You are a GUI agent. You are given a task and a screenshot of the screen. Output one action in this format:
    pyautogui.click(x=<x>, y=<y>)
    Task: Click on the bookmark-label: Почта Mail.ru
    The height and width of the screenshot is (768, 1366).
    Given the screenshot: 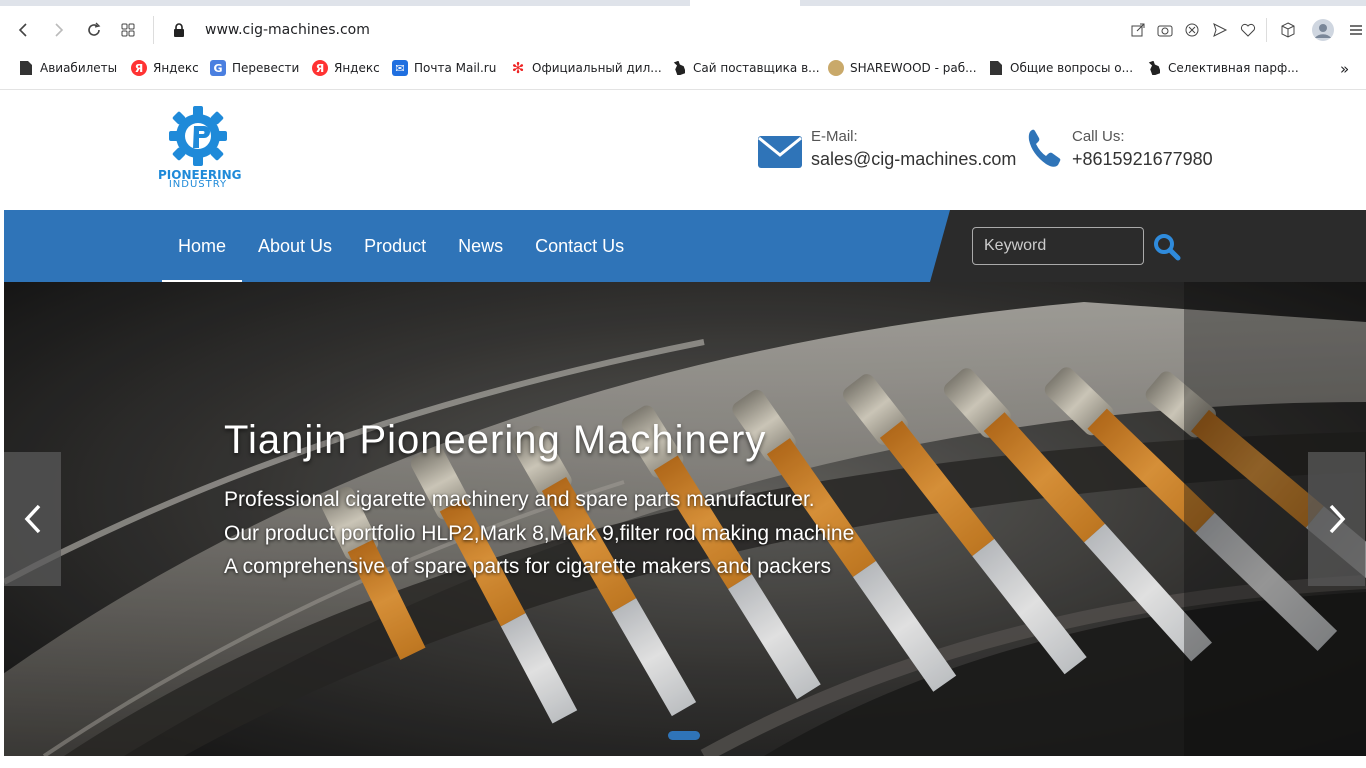 What is the action you would take?
    pyautogui.click(x=455, y=68)
    